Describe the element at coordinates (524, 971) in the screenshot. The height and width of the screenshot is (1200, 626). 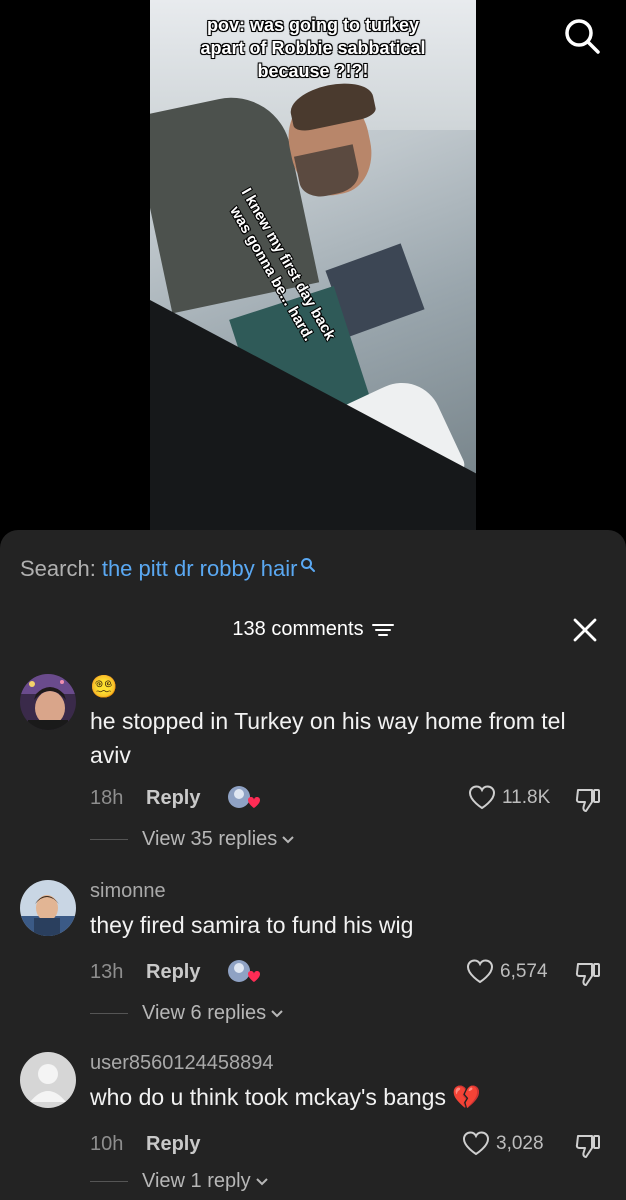
I see `like-count: 6,574` at that location.